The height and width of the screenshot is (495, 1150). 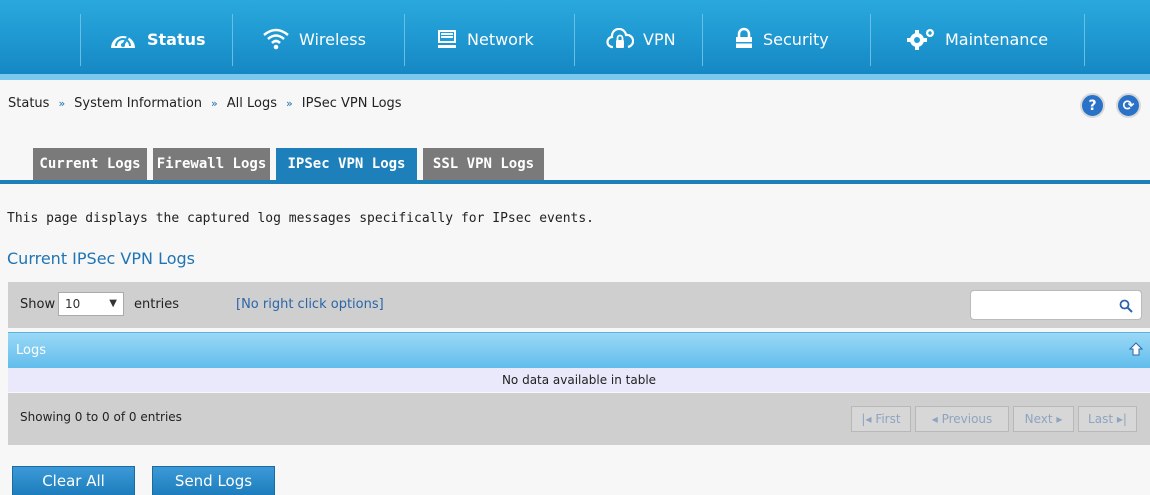 What do you see at coordinates (31, 350) in the screenshot?
I see `column-header-label: Logs` at bounding box center [31, 350].